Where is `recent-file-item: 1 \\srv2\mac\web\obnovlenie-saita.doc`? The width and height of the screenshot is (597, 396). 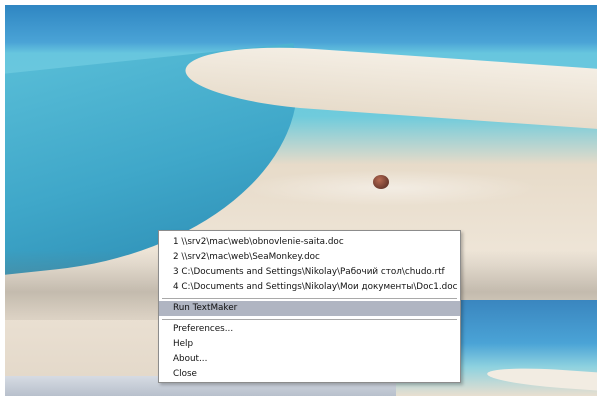
recent-file-item: 1 \\srv2\mac\web\obnovlenie-saita.doc is located at coordinates (309, 242).